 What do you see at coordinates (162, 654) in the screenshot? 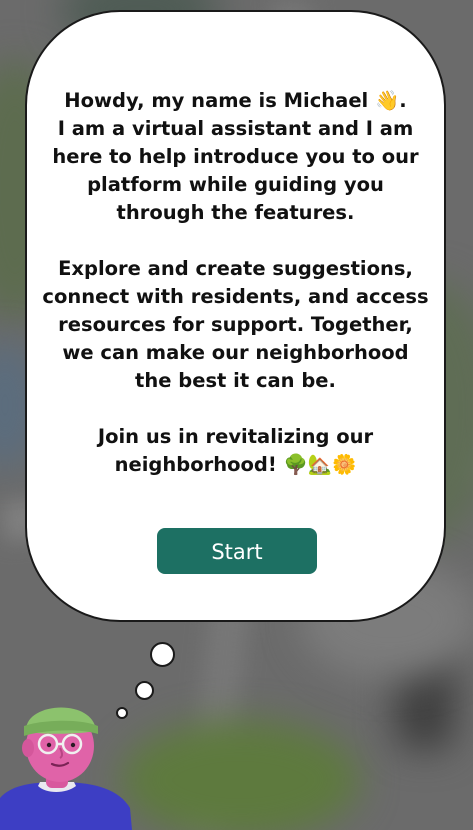
I see `thought-dot-large` at bounding box center [162, 654].